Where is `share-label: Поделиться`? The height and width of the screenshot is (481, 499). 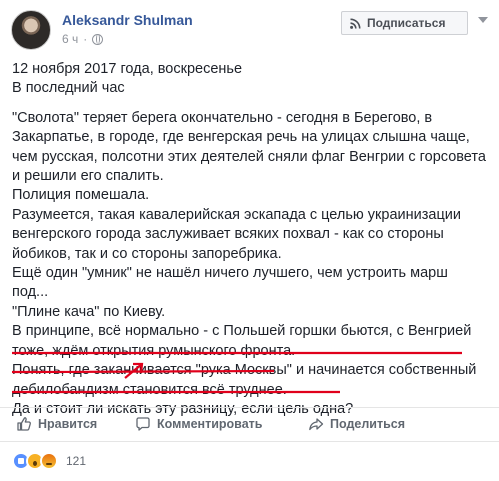 share-label: Поделиться is located at coordinates (368, 424).